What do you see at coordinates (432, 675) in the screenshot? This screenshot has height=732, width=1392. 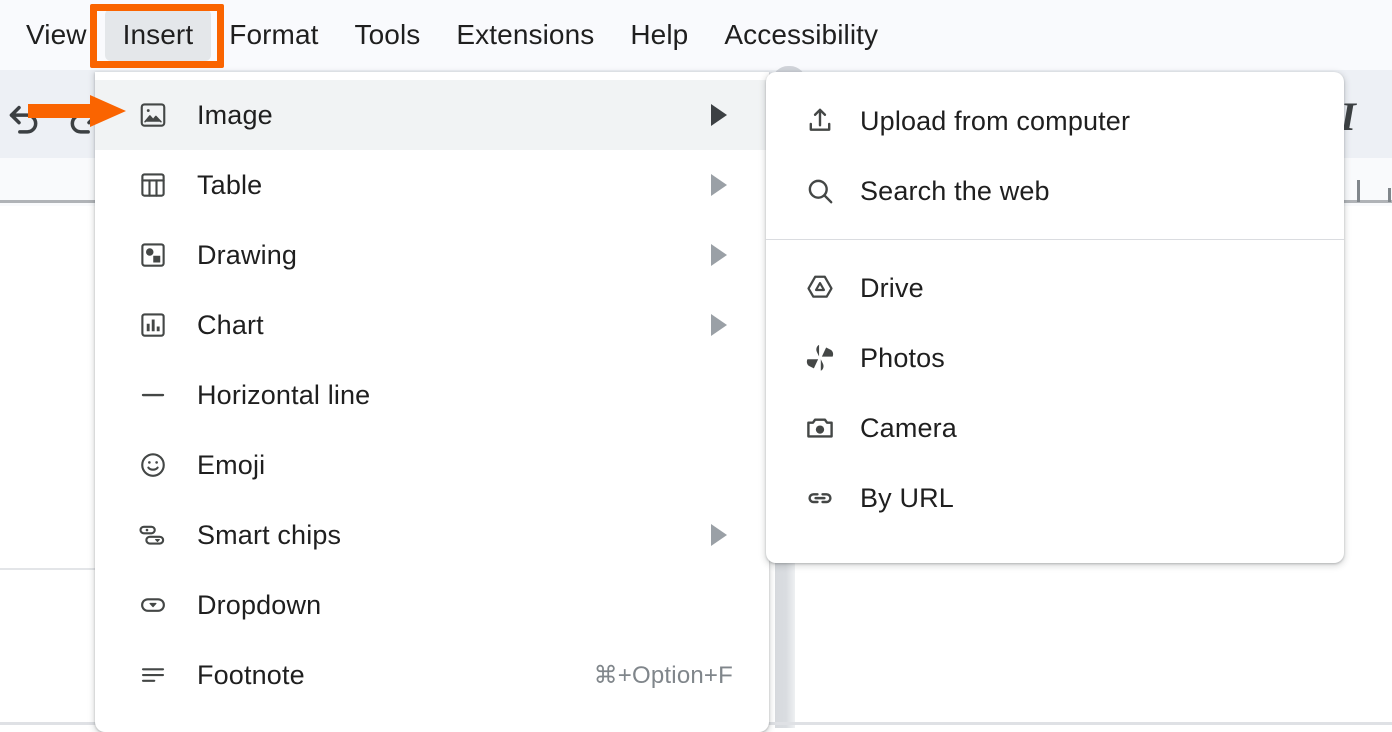 I see `insert-menu-item-footnote: Footnote ⌘+Option+F` at bounding box center [432, 675].